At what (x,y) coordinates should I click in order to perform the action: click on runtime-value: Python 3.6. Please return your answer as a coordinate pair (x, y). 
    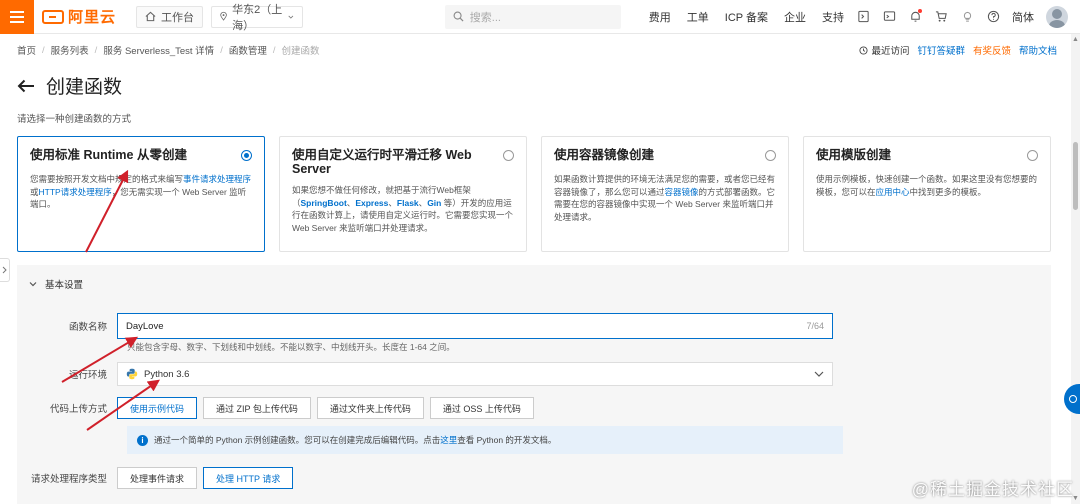
    Looking at the image, I should click on (167, 374).